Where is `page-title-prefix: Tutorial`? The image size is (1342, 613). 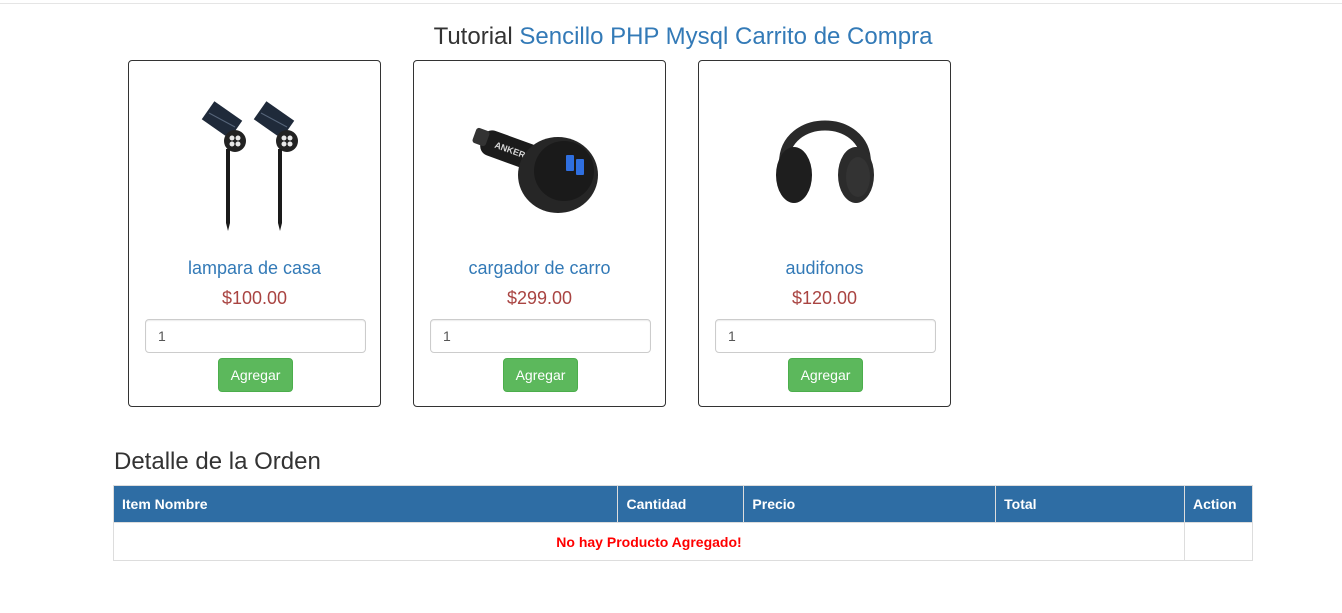
page-title-prefix: Tutorial is located at coordinates (473, 36).